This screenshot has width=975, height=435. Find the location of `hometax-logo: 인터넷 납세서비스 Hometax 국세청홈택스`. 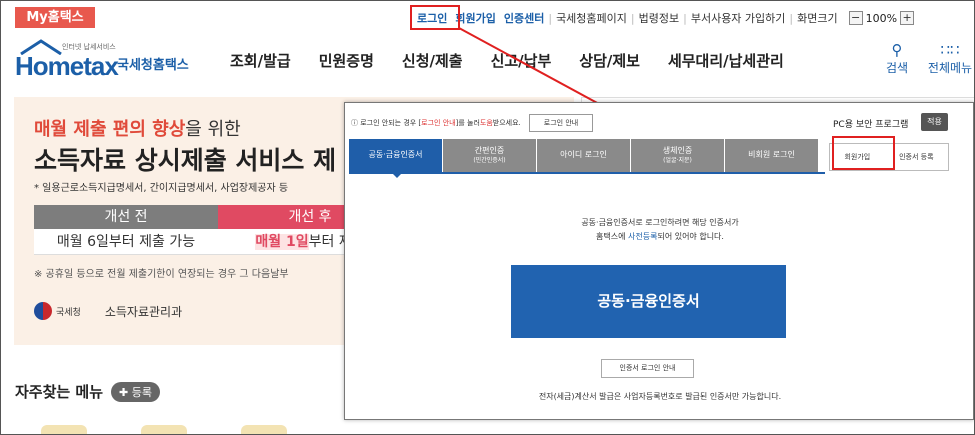

hometax-logo: 인터넷 납세서비스 Hometax 국세청홈택스 is located at coordinates (105, 60).